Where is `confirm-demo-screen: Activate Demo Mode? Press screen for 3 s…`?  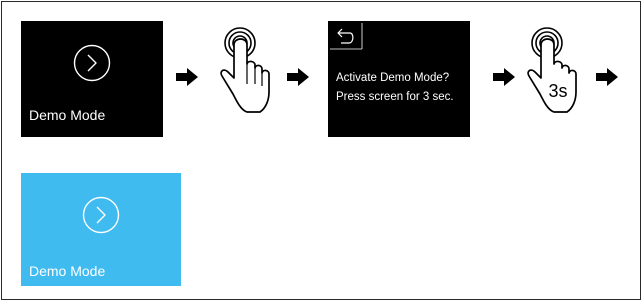
confirm-demo-screen: Activate Demo Mode? Press screen for 3 s… is located at coordinates (399, 79).